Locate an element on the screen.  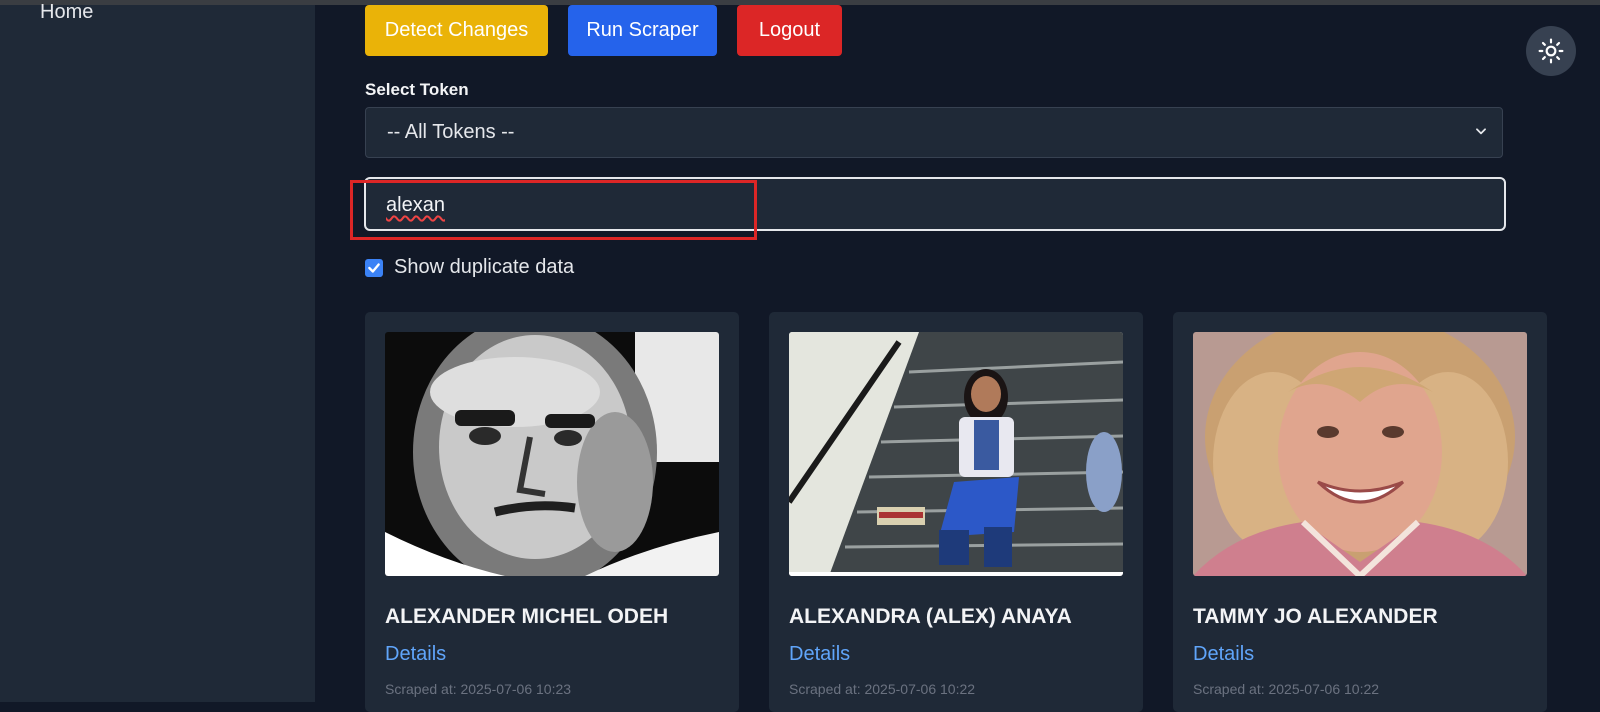
theme-toggle-button is located at coordinates (1551, 51).